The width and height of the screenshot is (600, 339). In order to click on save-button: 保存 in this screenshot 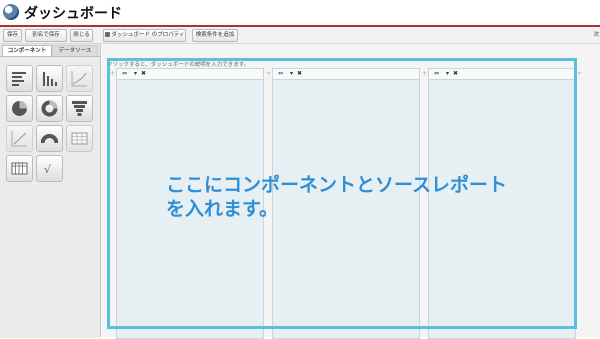, I will do `click(12, 35)`.